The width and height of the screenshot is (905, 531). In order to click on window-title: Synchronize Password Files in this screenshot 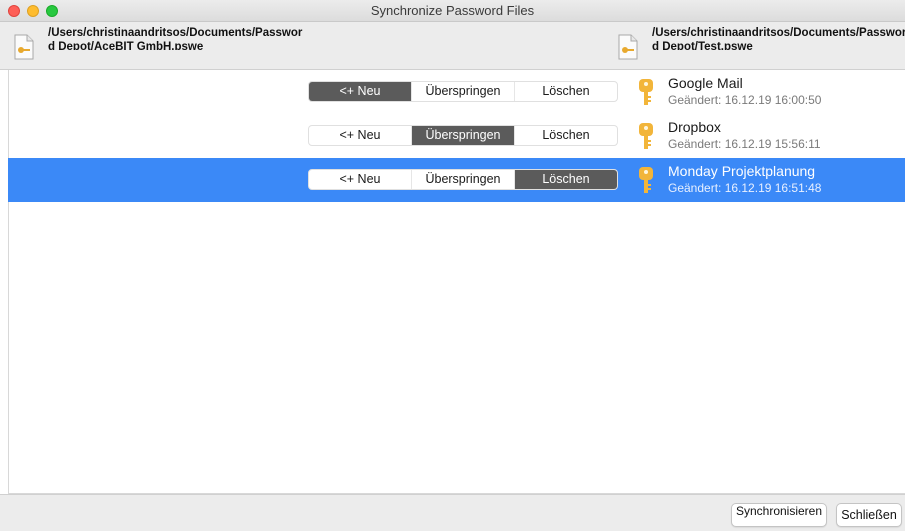, I will do `click(452, 10)`.